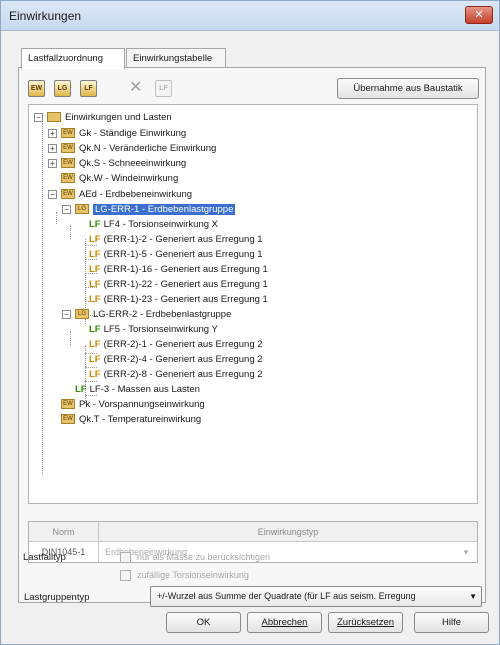  Describe the element at coordinates (45, 16) in the screenshot. I see `window-title: Einwirkungen` at that location.